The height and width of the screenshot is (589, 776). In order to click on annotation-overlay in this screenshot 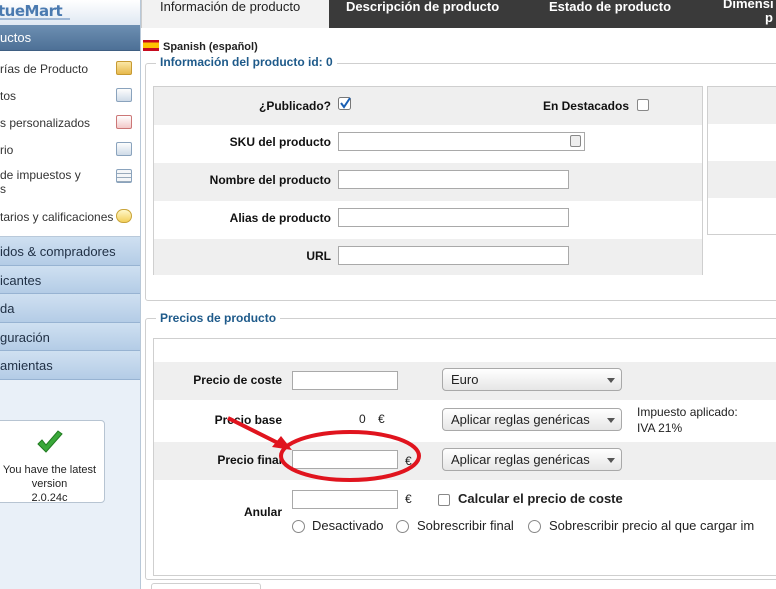, I will do `click(324, 449)`.